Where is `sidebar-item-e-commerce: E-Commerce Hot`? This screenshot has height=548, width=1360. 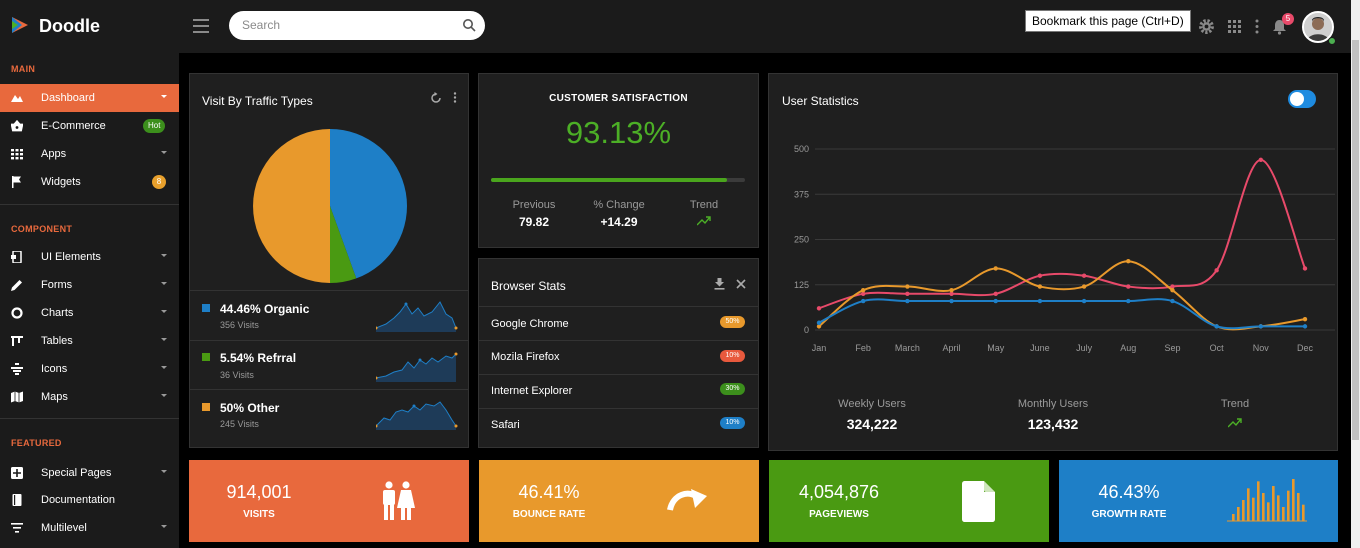 sidebar-item-e-commerce: E-Commerce Hot is located at coordinates (89, 126).